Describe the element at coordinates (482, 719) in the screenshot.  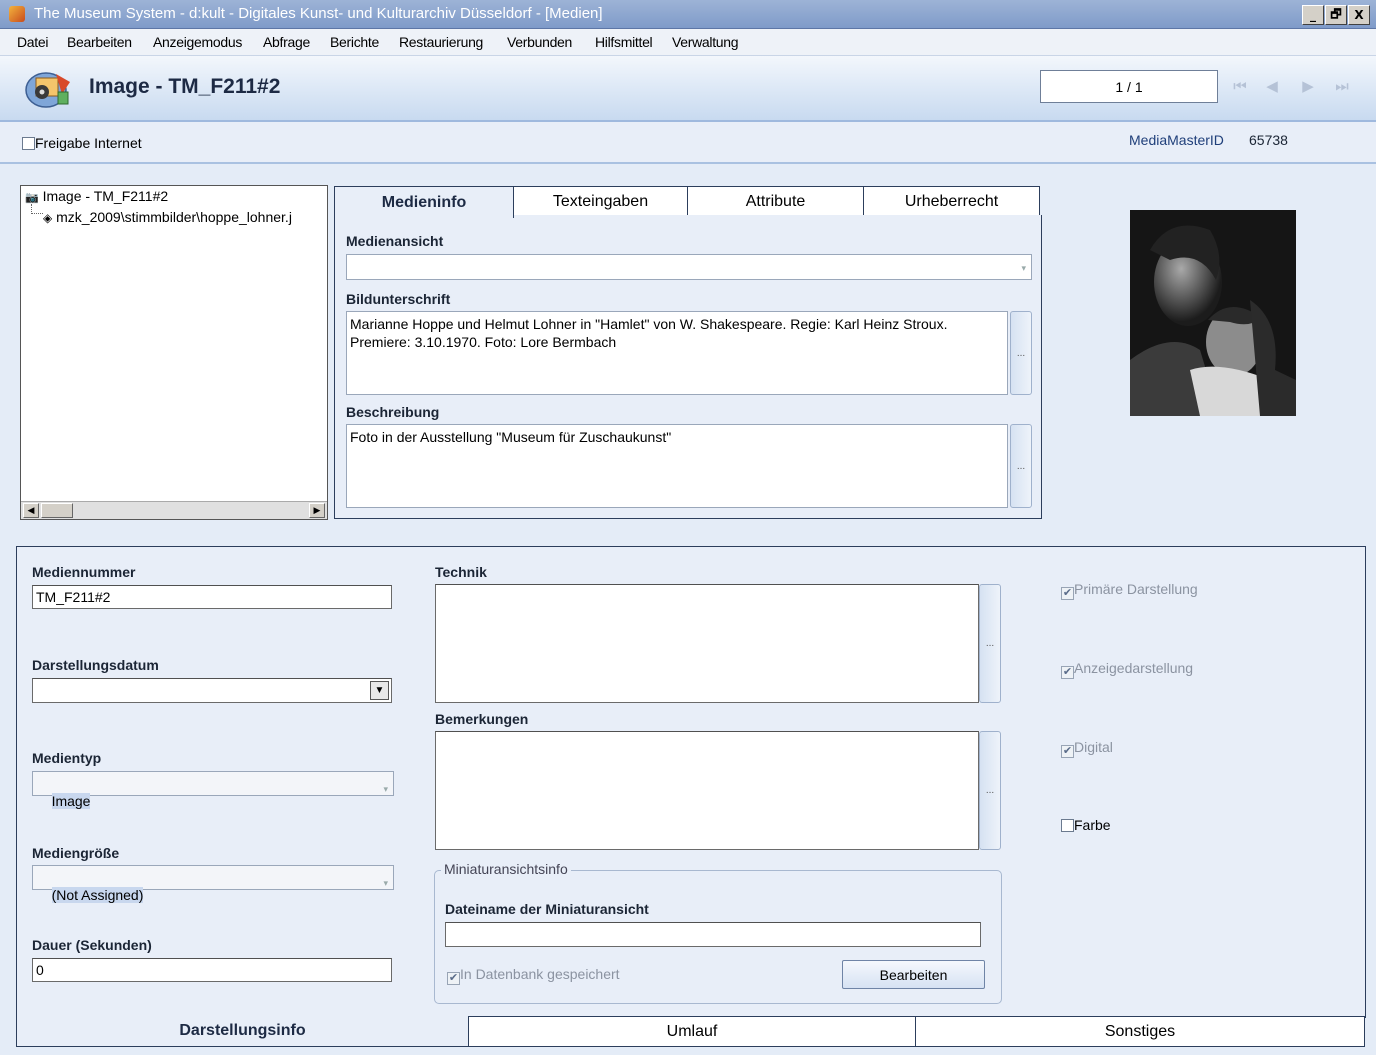
I see `bemerkungen-label: Bemerkungen` at that location.